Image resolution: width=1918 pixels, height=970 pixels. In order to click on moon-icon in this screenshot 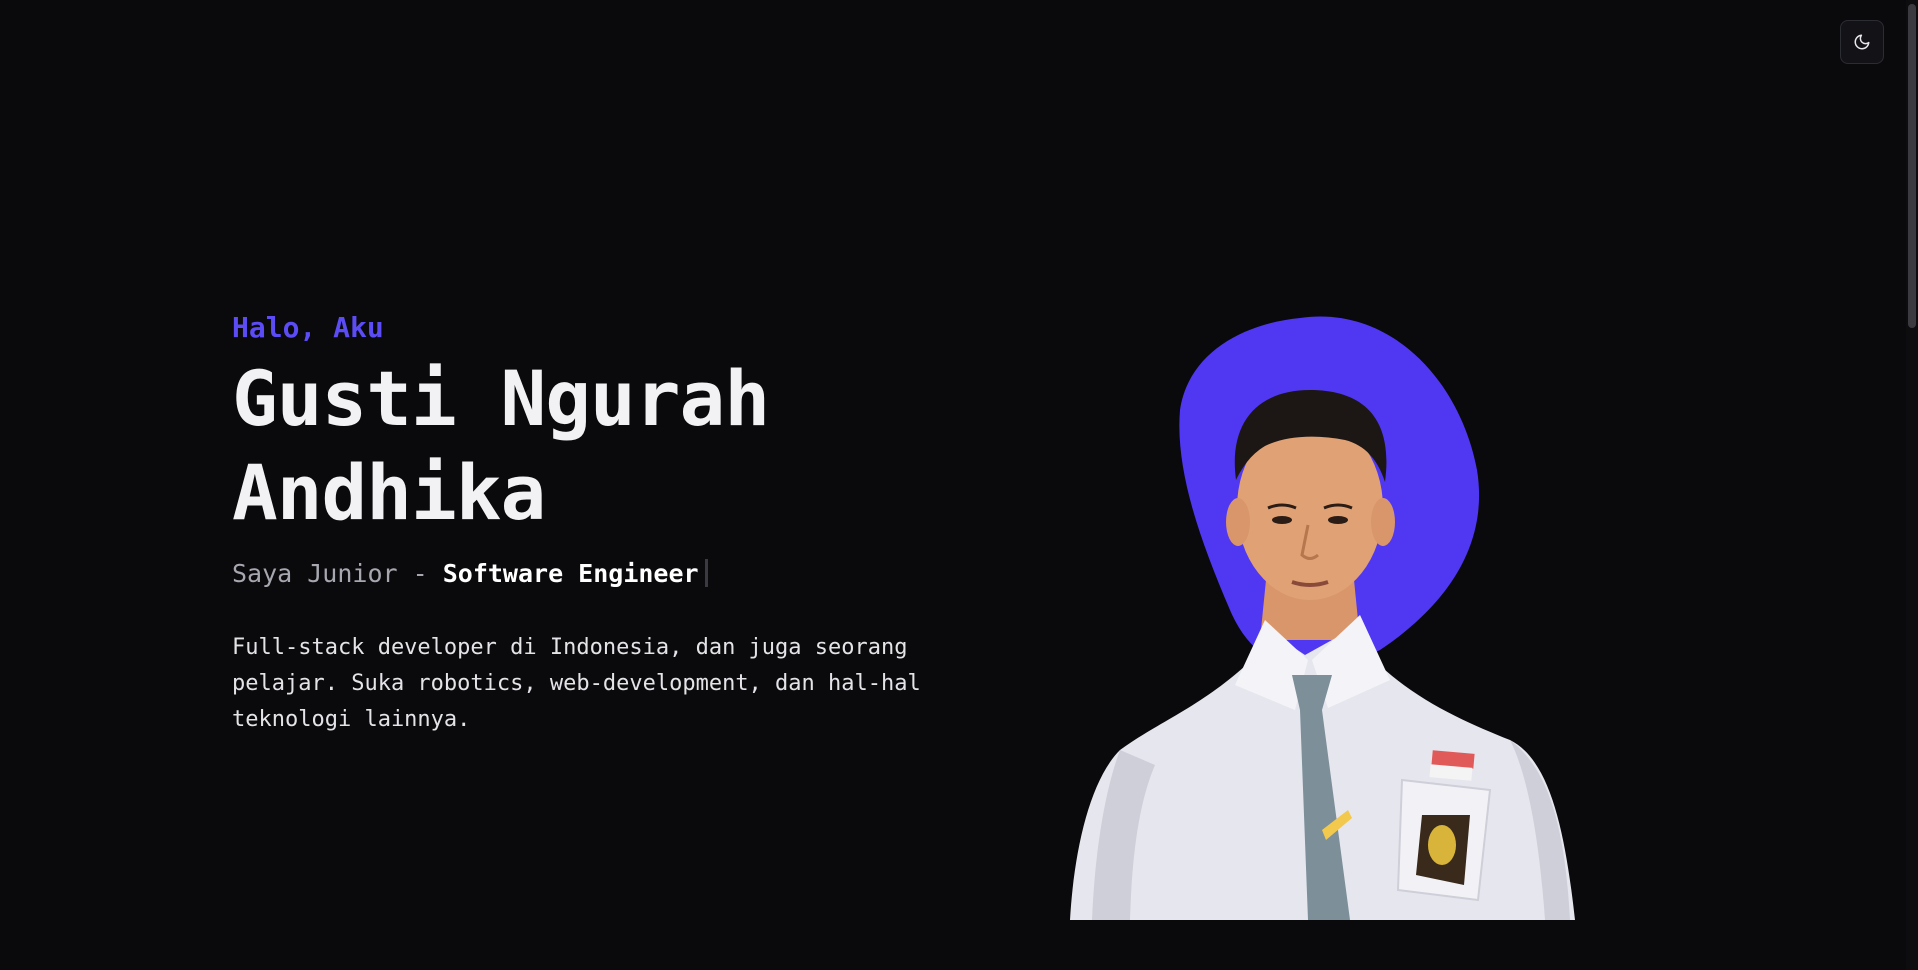, I will do `click(1862, 42)`.